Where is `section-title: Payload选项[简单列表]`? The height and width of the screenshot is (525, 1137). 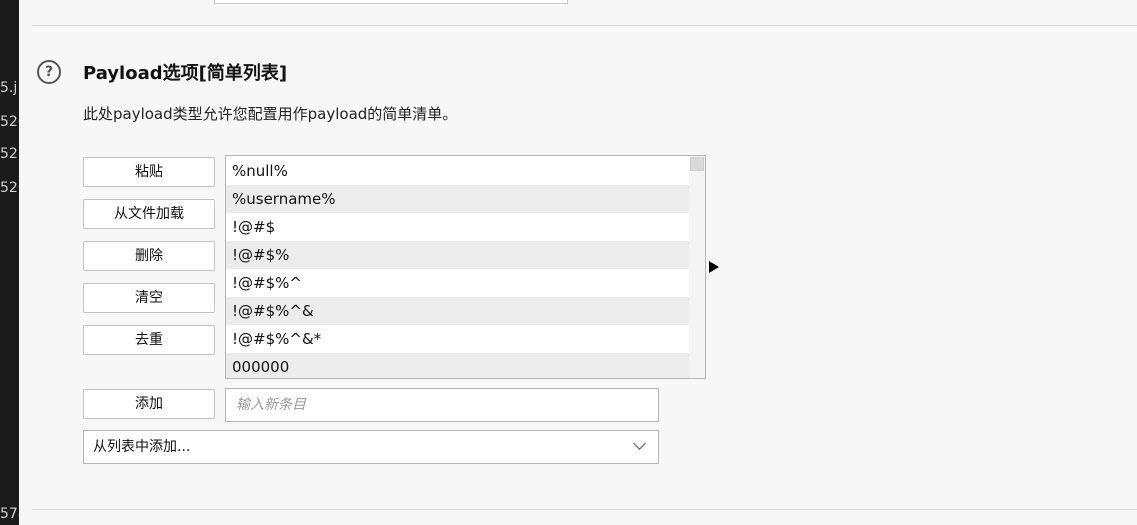
section-title: Payload选项[简单列表] is located at coordinates (185, 73).